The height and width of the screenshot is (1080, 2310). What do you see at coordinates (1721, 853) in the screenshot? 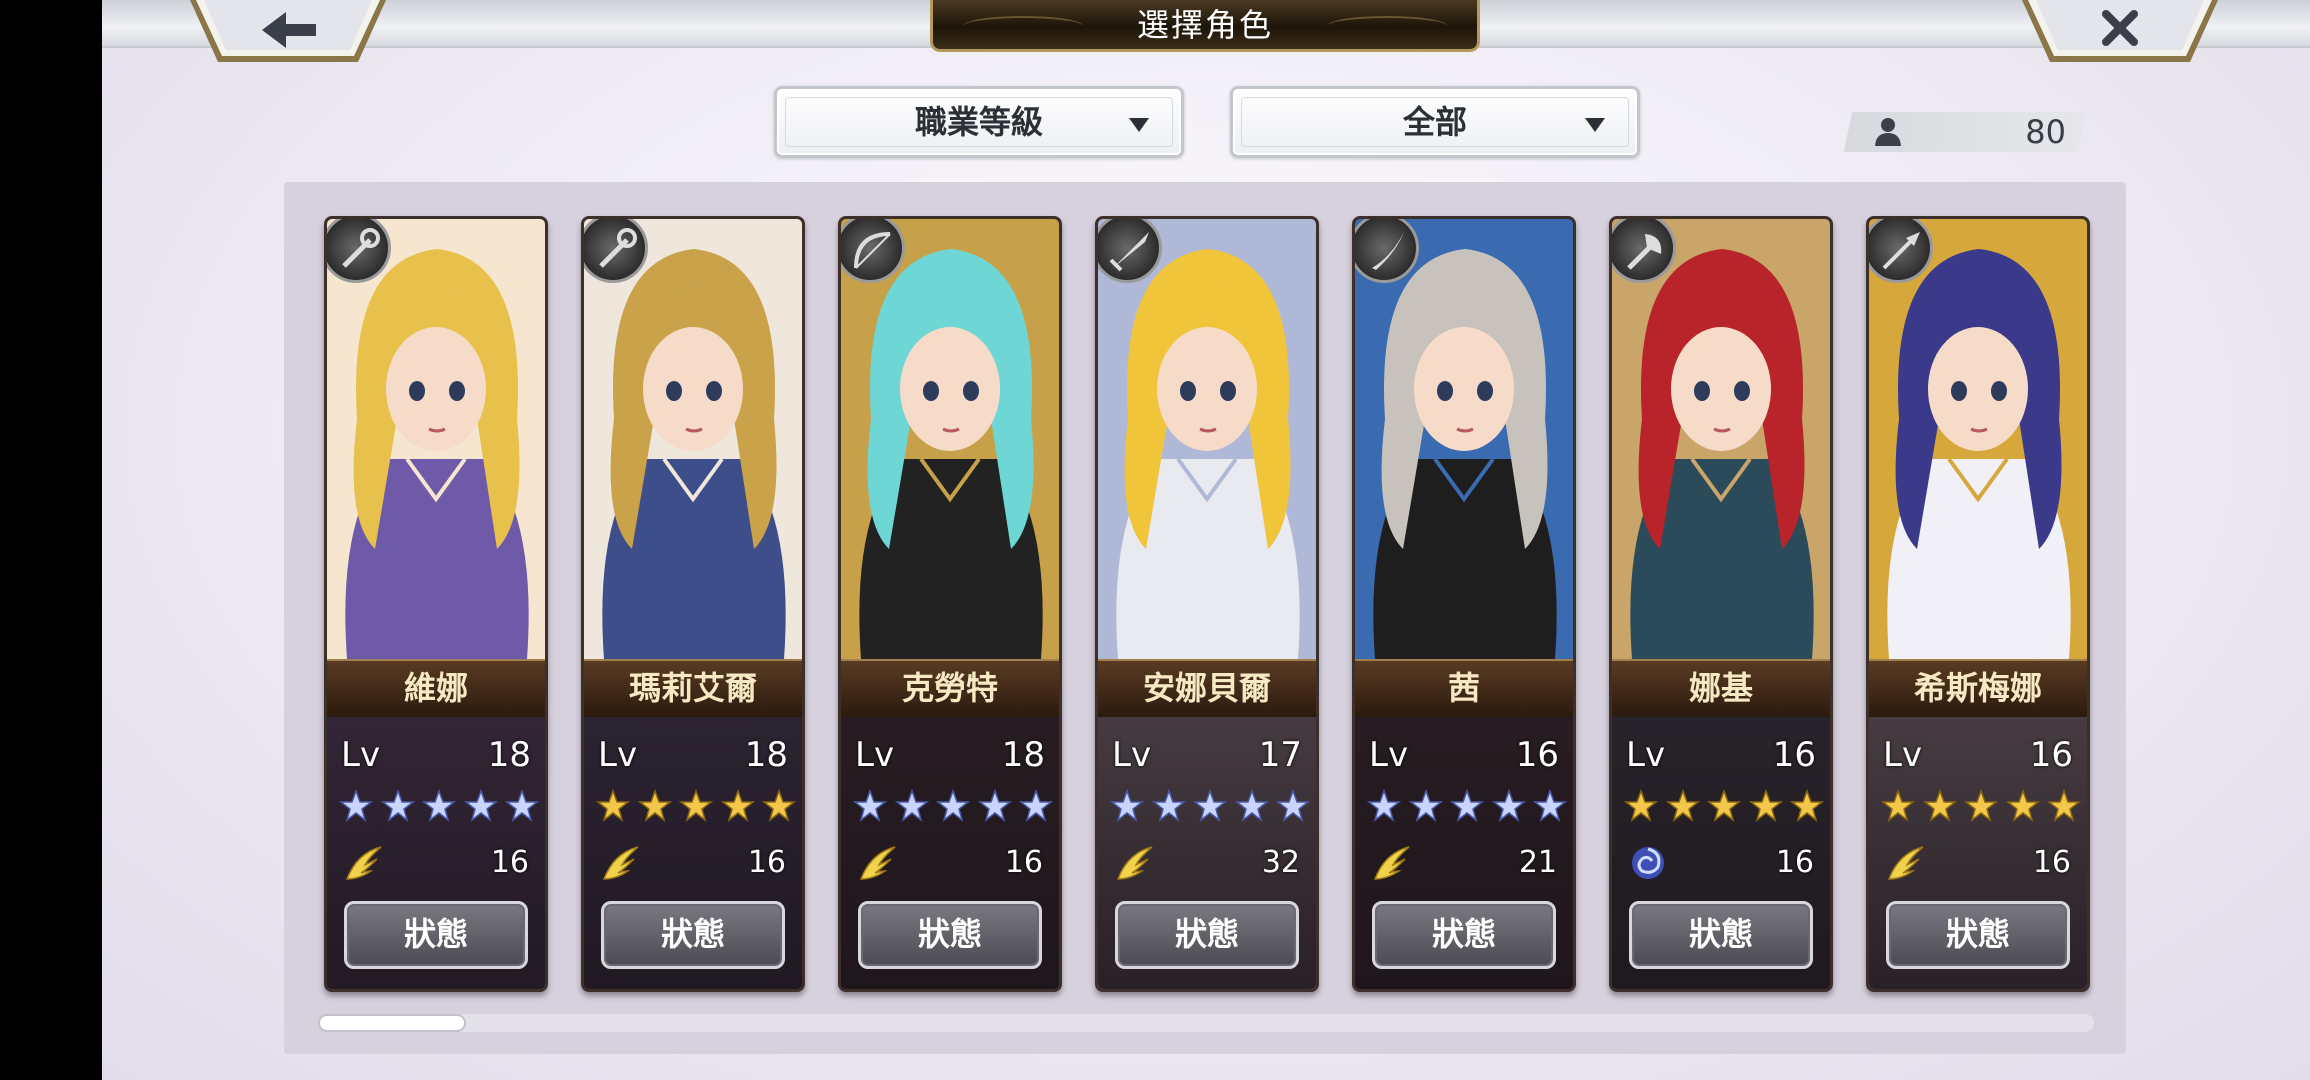
I see `character-stats: Lv 16 16 狀態` at bounding box center [1721, 853].